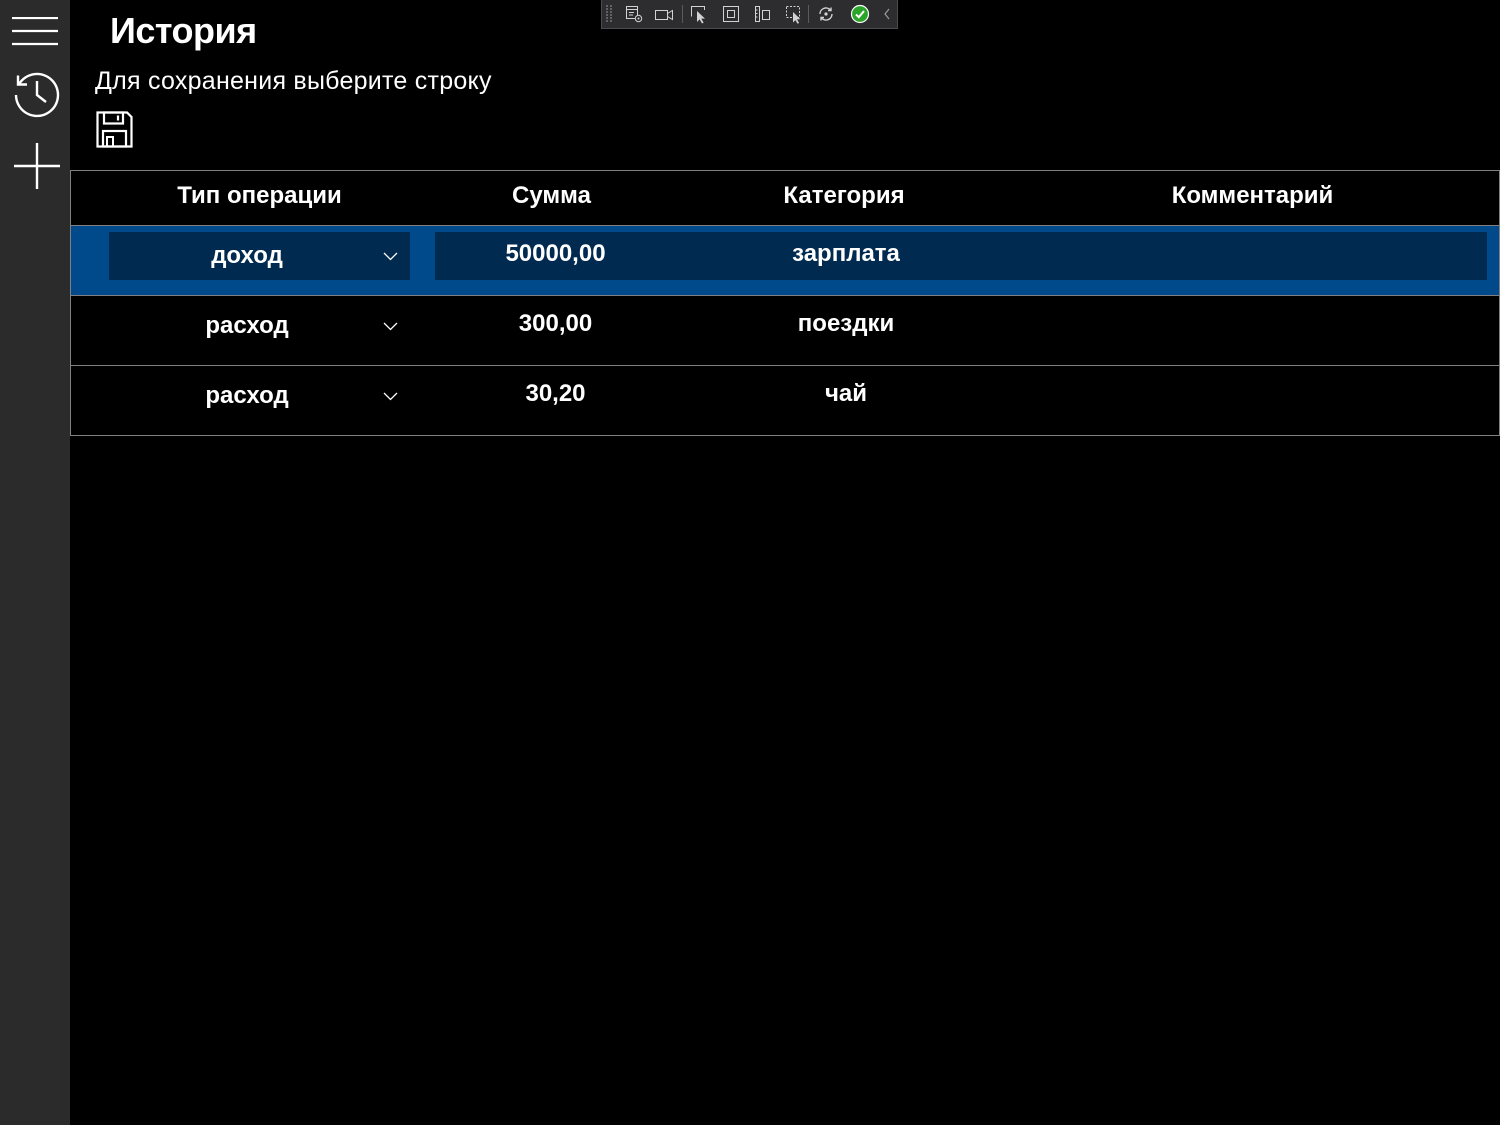  I want to click on xaml-debug-toolbar, so click(749, 14).